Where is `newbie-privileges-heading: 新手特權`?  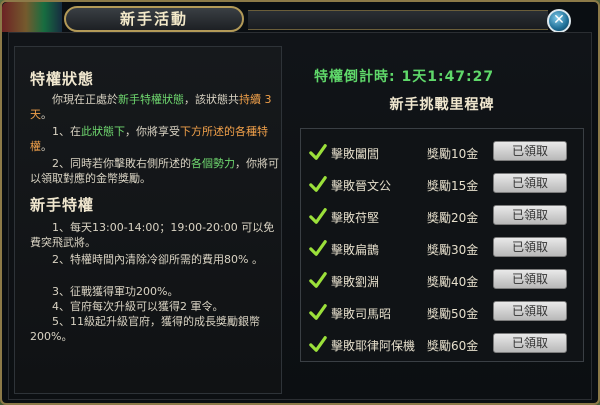
newbie-privileges-heading: 新手特權 is located at coordinates (62, 205).